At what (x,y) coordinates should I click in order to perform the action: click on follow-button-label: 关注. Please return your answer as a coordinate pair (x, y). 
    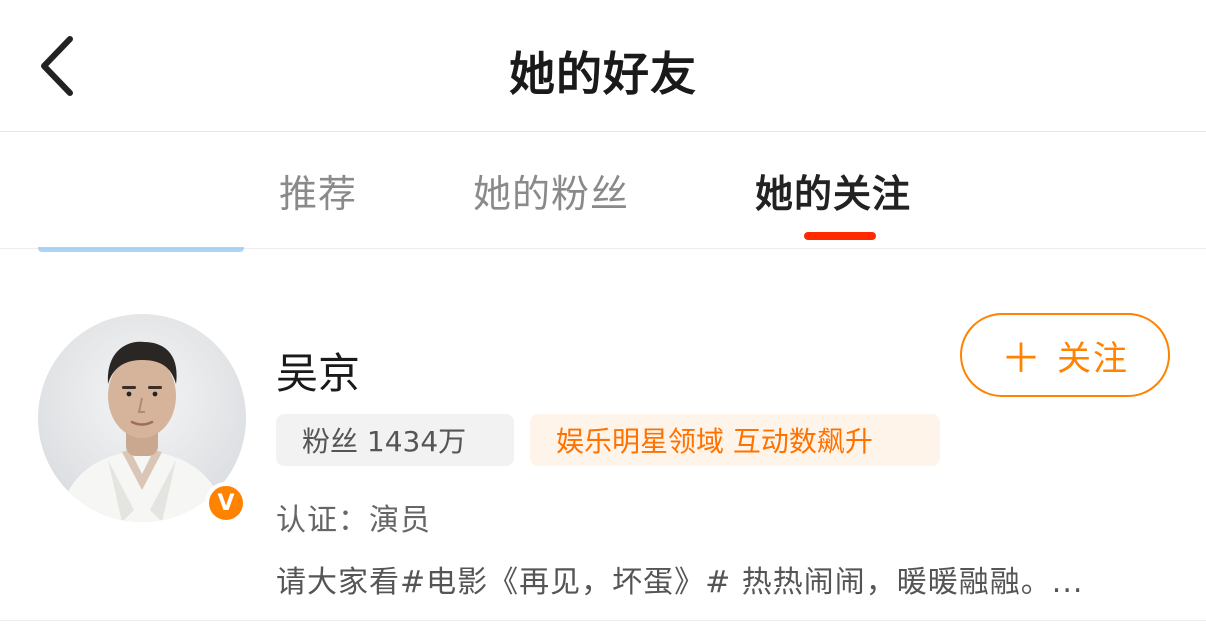
    Looking at the image, I should click on (1093, 358).